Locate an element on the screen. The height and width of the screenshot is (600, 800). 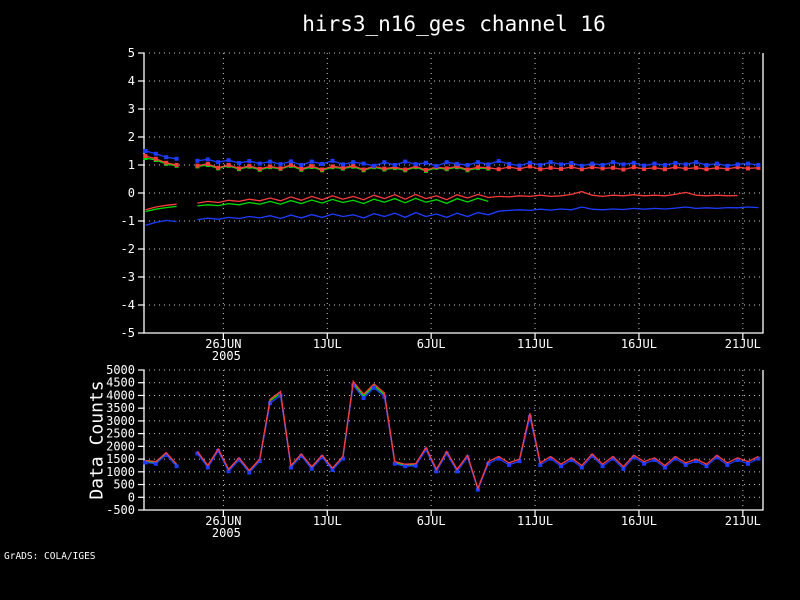
red-lower-line-path is located at coordinates (441, 200).